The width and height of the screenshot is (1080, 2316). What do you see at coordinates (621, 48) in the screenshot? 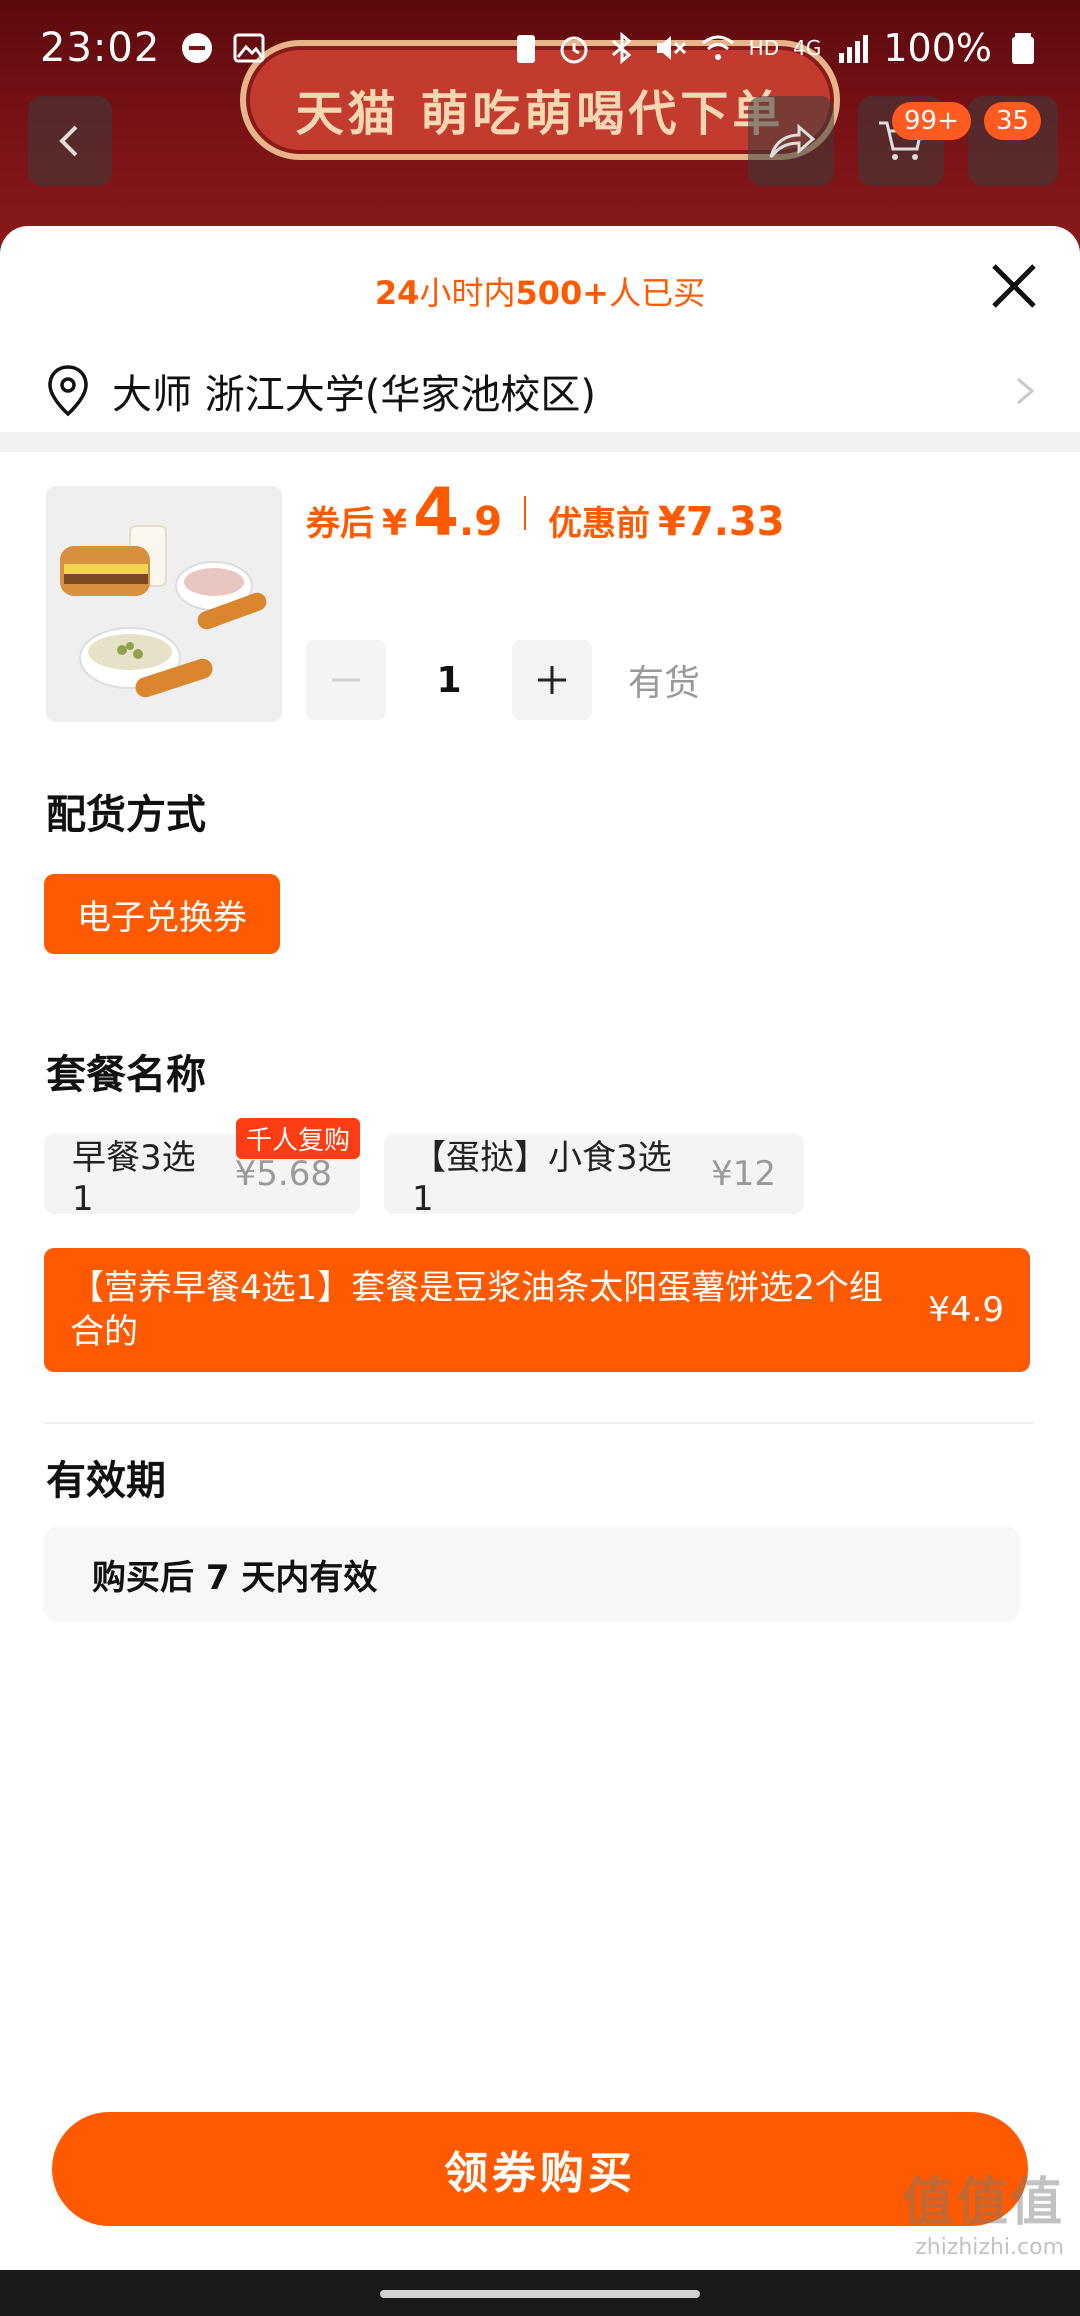
I see `bluetooth-icon` at bounding box center [621, 48].